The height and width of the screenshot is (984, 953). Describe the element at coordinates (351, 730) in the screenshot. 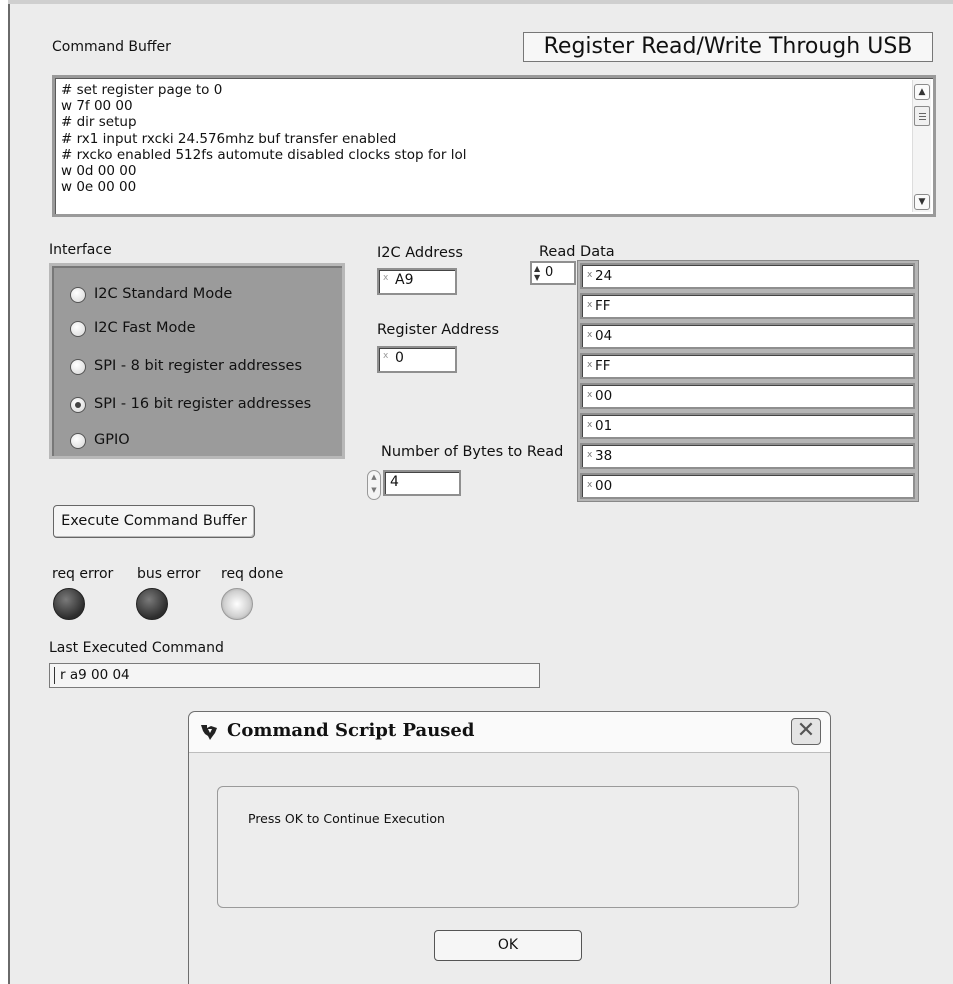

I see `dialog-title: Command Script Paused` at that location.